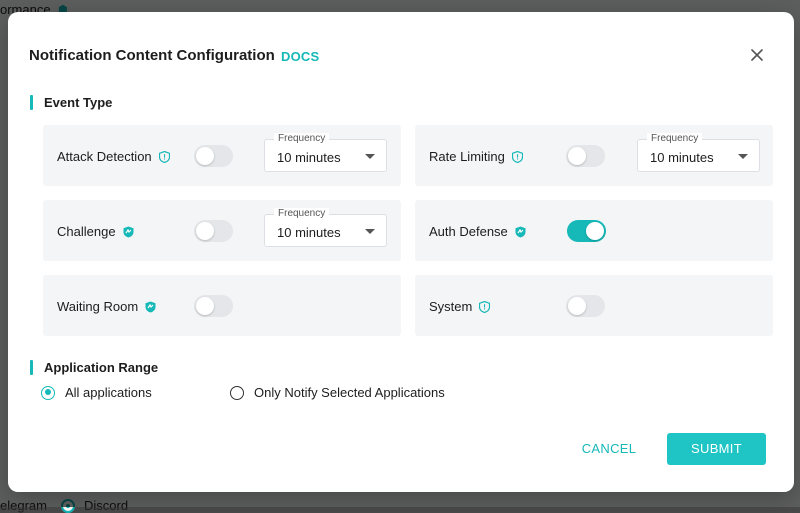 Image resolution: width=800 pixels, height=513 pixels. I want to click on event-card-rate-limiting: Rate Limiting Frequency 10 minutes, so click(594, 155).